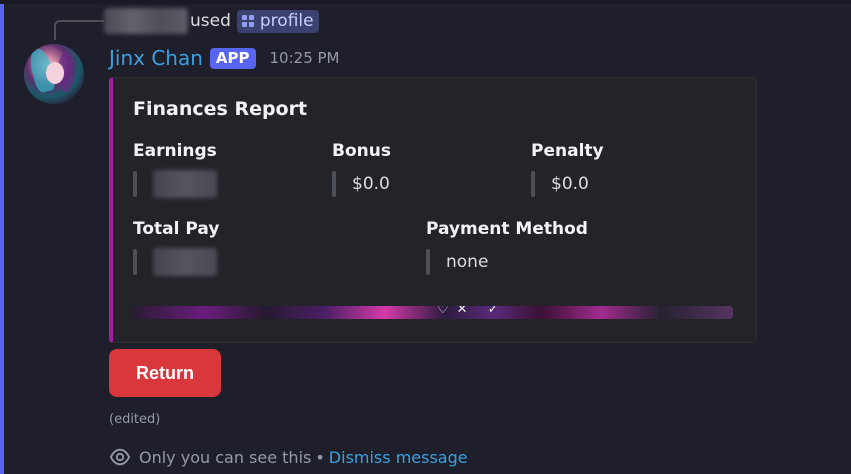 This screenshot has width=851, height=474. I want to click on message-header: Jinx Chan APP 10:25 PM, so click(224, 58).